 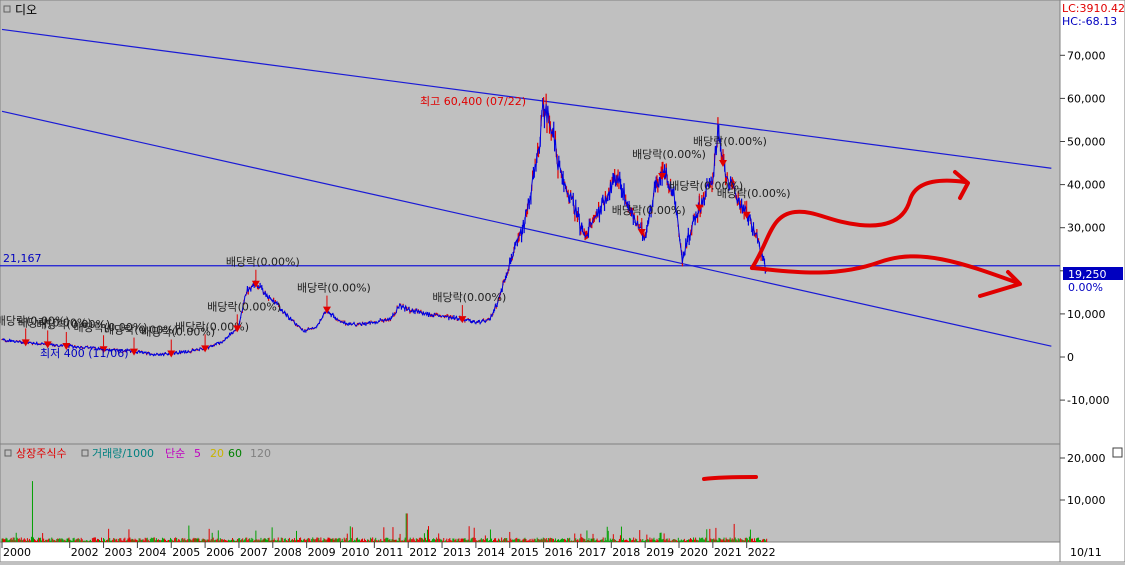 I want to click on price-tick-label: 50,000, so click(x=1086, y=142).